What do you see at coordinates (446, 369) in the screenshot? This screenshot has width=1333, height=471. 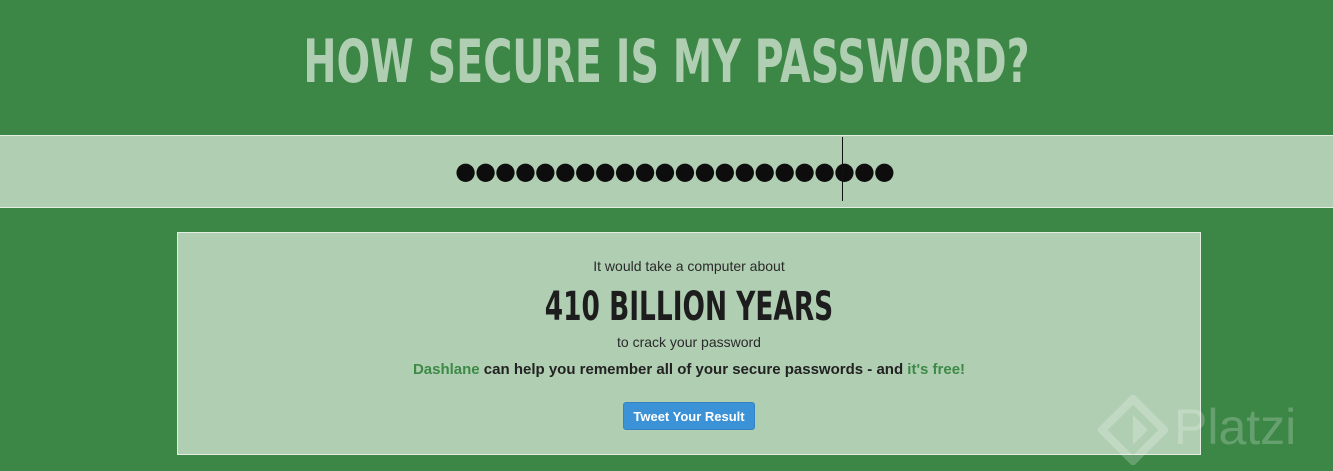 I see `dashlane-link: Dashlane` at bounding box center [446, 369].